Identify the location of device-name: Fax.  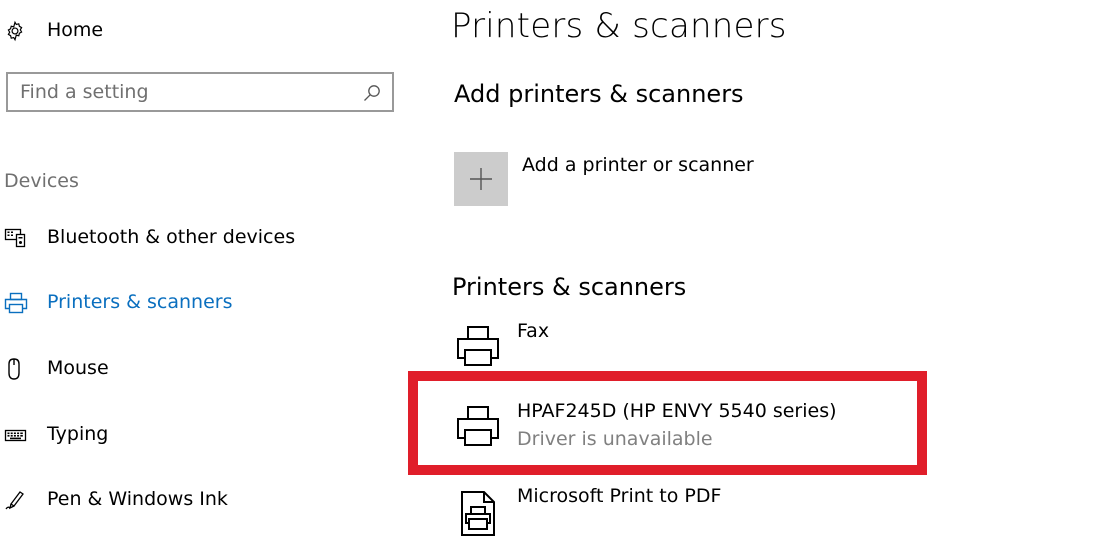
(533, 331).